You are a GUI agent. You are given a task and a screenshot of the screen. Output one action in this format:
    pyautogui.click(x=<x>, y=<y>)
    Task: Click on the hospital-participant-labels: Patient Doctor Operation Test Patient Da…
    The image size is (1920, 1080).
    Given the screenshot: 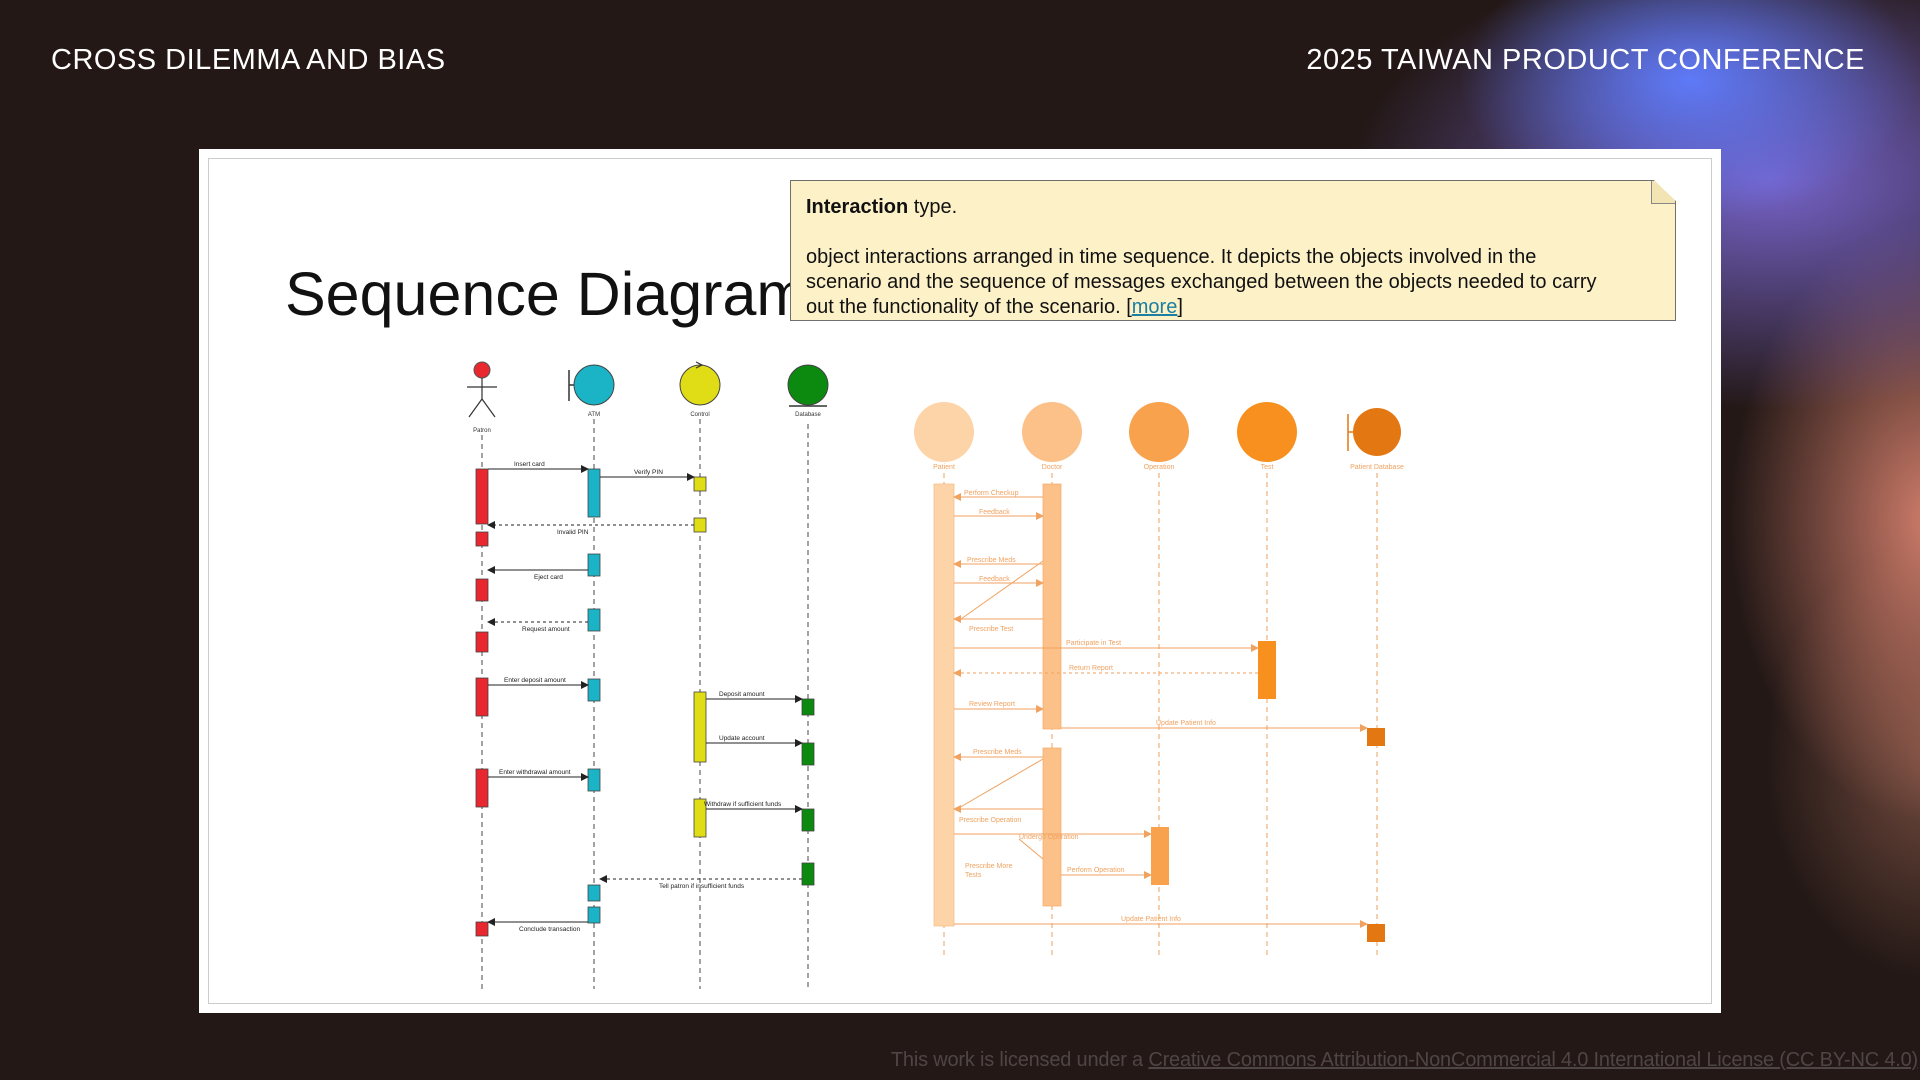 What is the action you would take?
    pyautogui.click(x=1168, y=467)
    